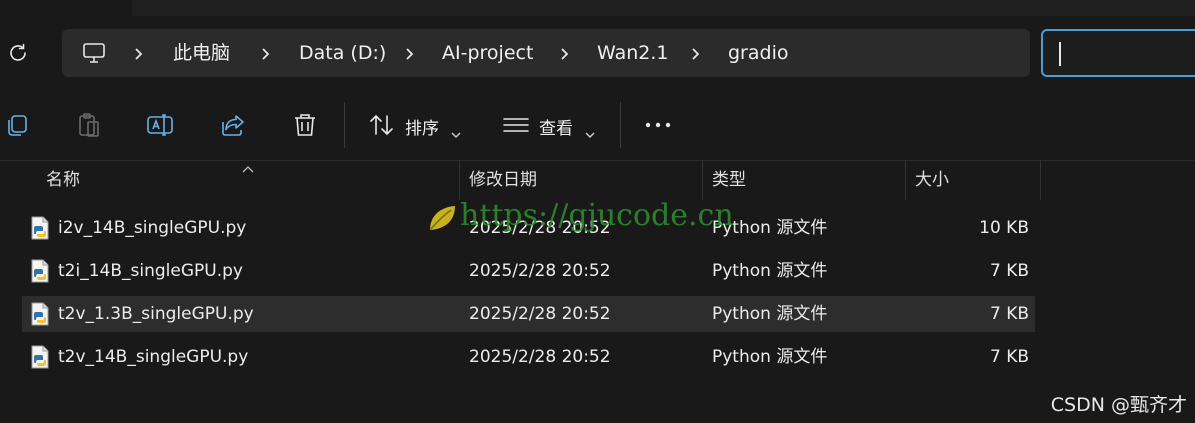 The image size is (1195, 423). Describe the element at coordinates (156, 314) in the screenshot. I see `file-name: t2v_1.3B_singleGPU.py` at that location.